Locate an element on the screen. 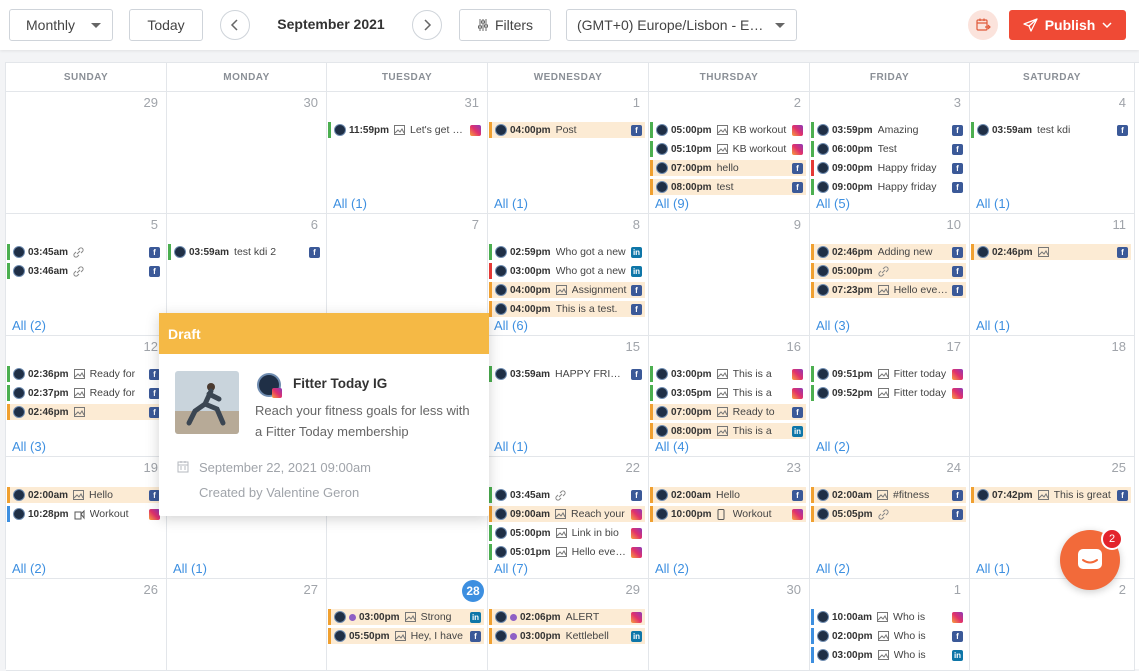 The image size is (1139, 671). day-cell: 29 is located at coordinates (86, 153).